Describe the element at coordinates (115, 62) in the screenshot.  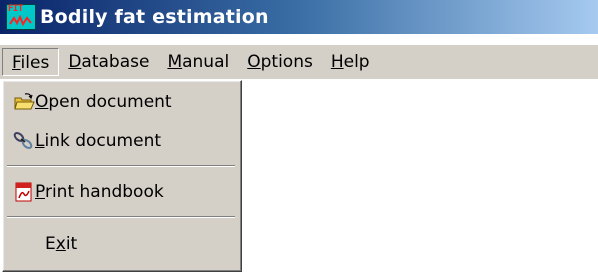
I see `menu-database-label: atabase` at that location.